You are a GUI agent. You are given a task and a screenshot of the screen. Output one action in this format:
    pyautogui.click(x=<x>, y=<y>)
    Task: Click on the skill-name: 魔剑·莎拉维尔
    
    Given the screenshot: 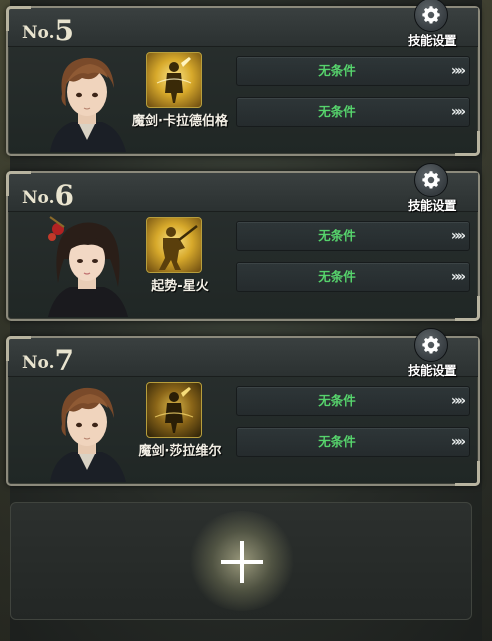 What is the action you would take?
    pyautogui.click(x=180, y=451)
    